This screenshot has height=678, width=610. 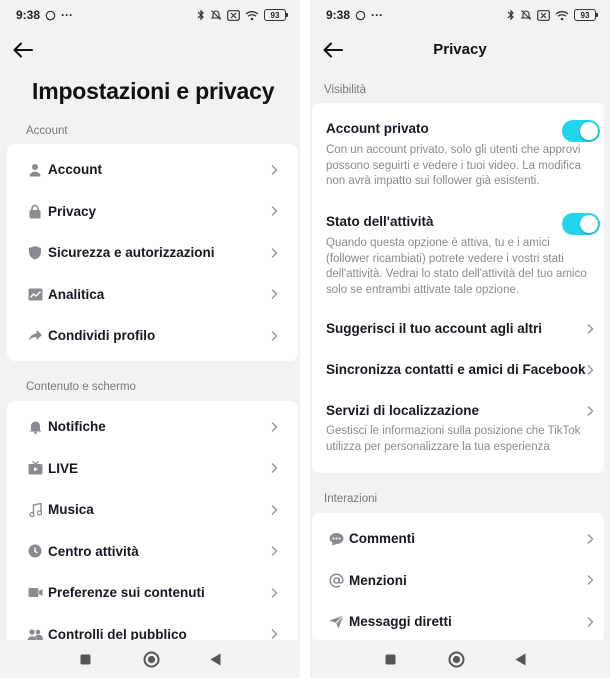 I want to click on settings-item-label: Notifiche, so click(x=77, y=427).